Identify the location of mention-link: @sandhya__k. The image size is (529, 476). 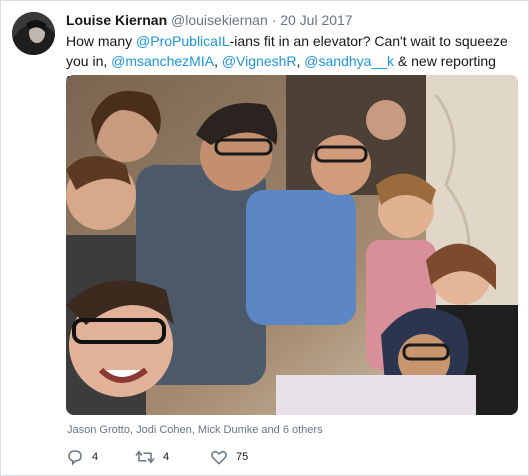
(349, 61).